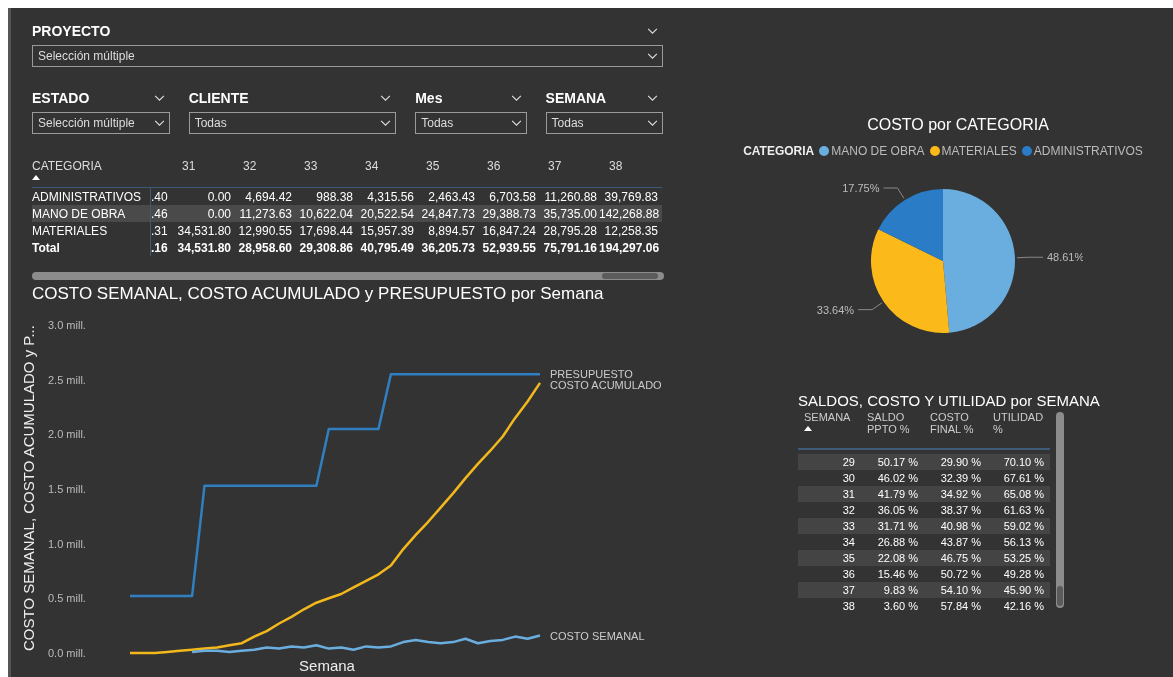 Image resolution: width=1173 pixels, height=677 pixels. I want to click on table-cell: 32.39 %, so click(960, 478).